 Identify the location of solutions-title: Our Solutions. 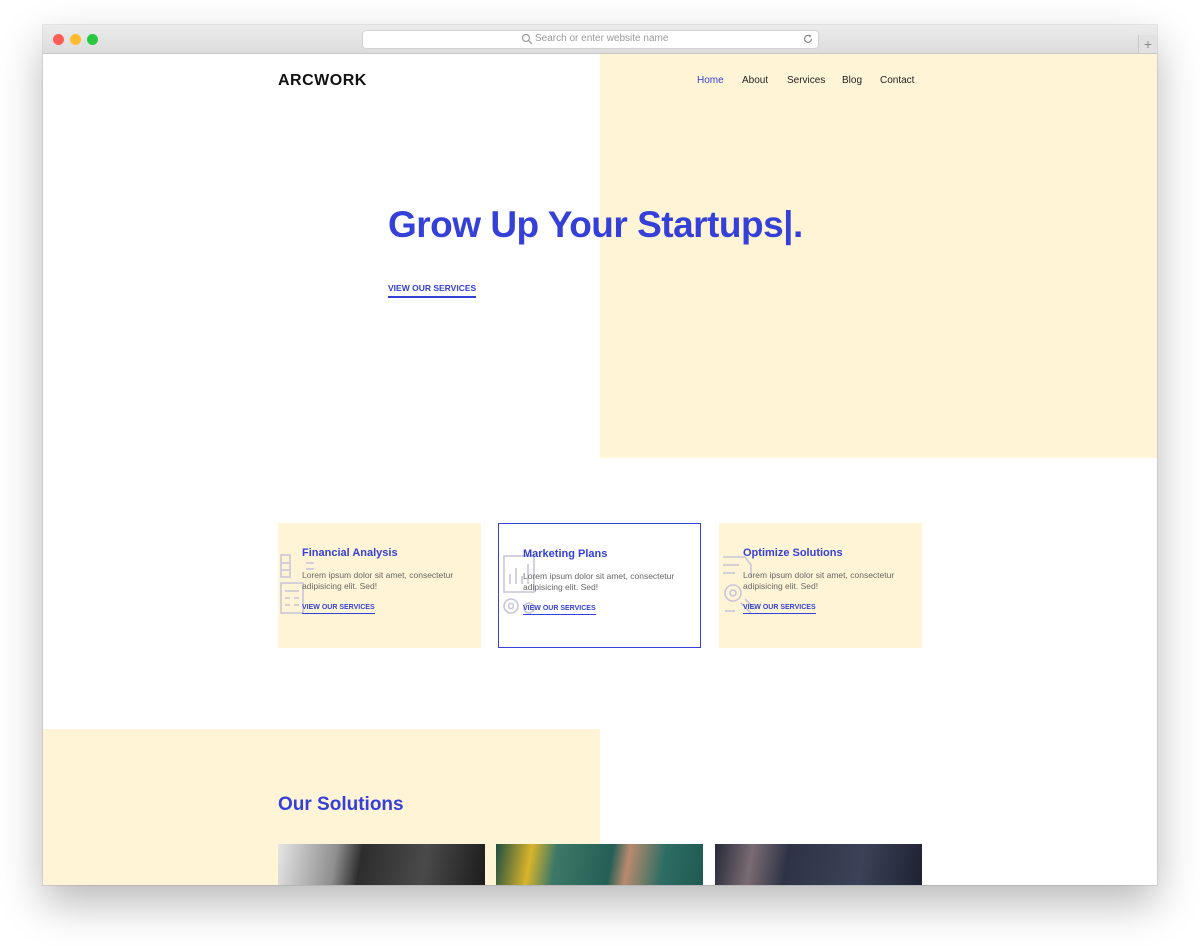
(341, 804).